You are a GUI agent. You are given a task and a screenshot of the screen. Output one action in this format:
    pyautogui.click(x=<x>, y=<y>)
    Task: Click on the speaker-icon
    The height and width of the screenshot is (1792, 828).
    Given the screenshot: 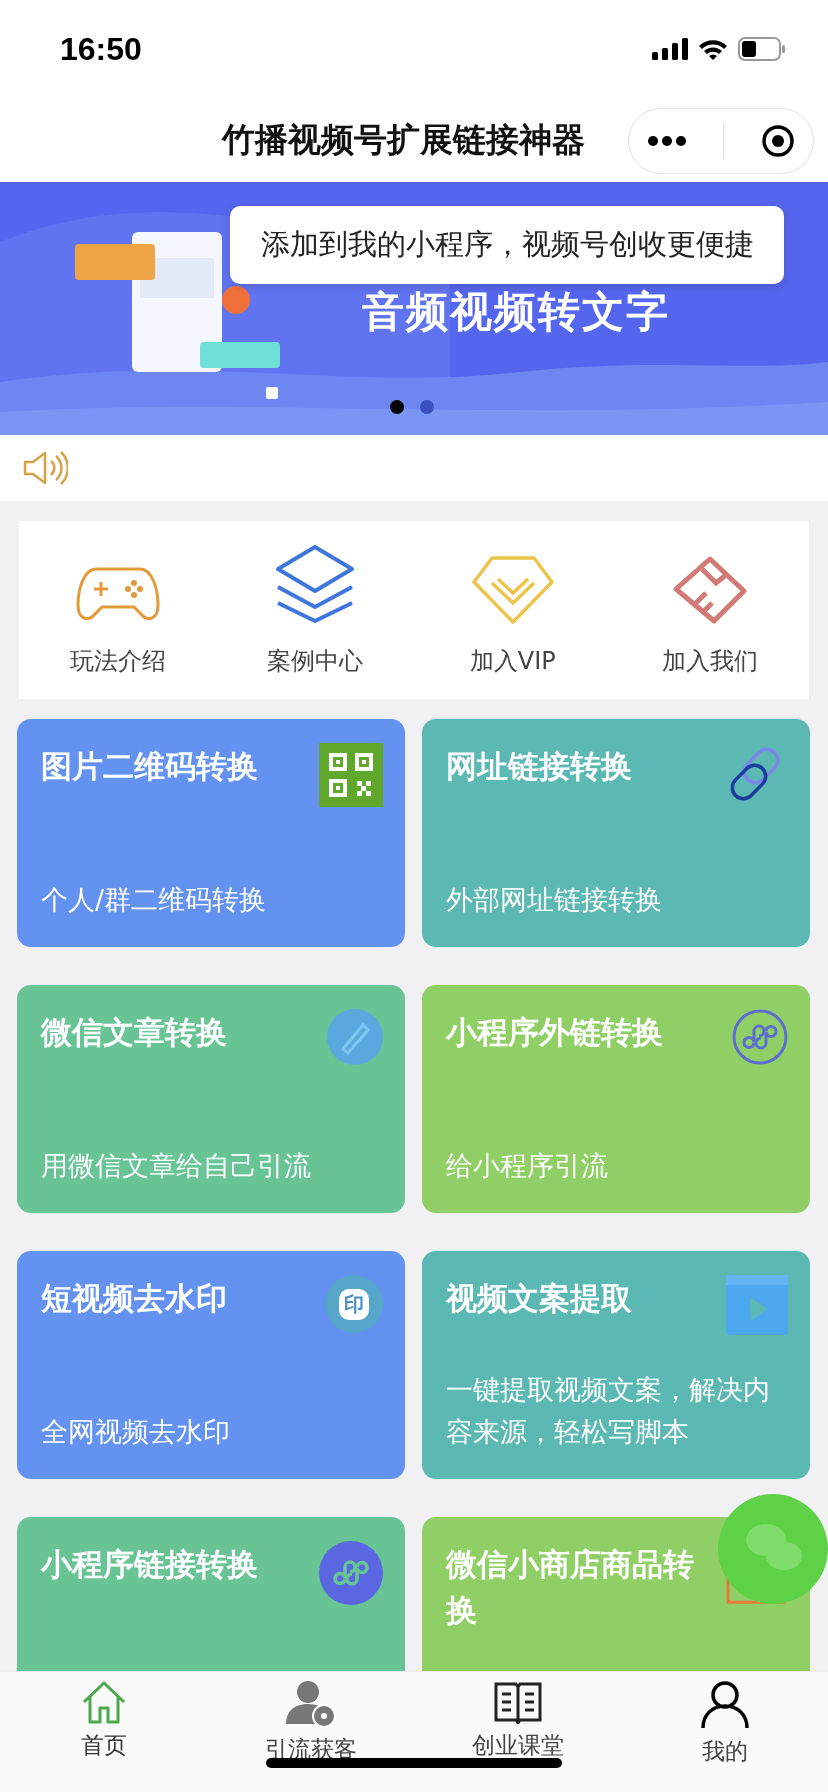 What is the action you would take?
    pyautogui.click(x=45, y=468)
    